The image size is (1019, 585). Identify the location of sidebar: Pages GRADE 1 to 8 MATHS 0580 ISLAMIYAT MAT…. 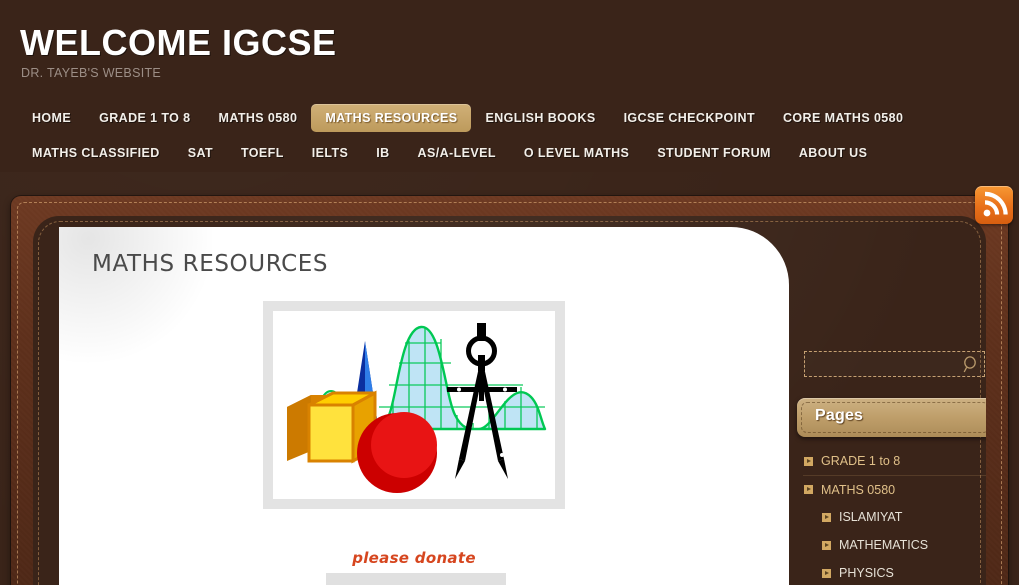
(889, 400).